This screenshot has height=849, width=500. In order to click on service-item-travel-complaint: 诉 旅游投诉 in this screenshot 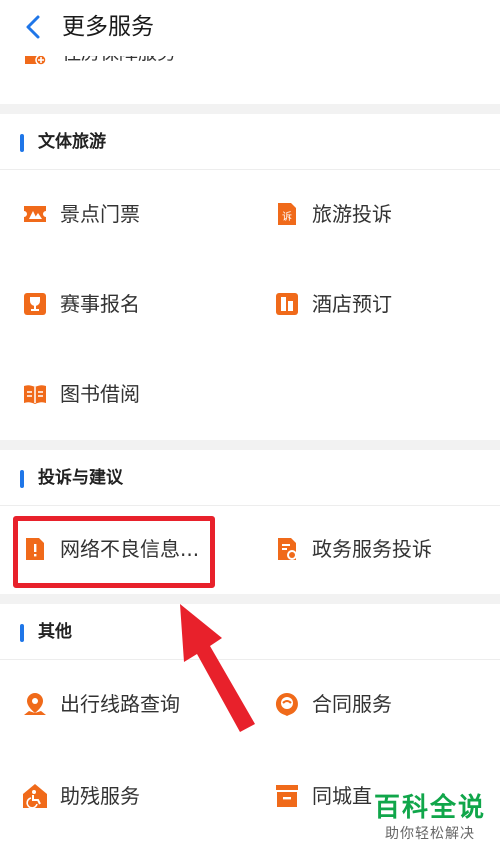, I will do `click(333, 214)`.